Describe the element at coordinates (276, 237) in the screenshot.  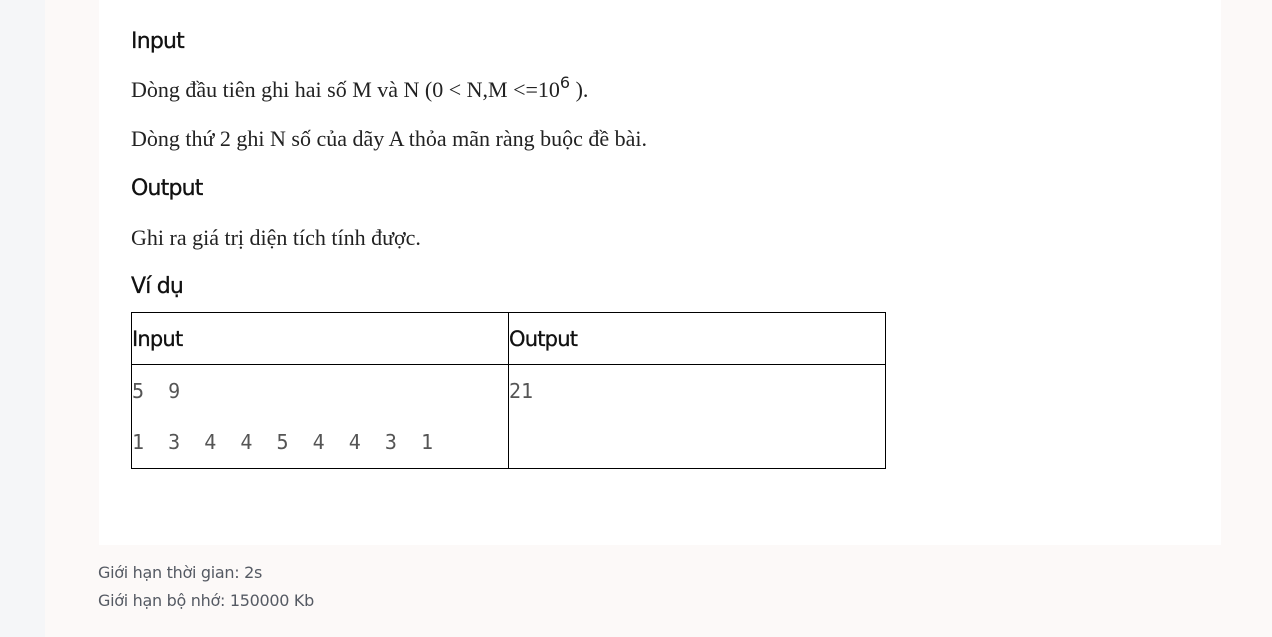
I see `output-description: Ghi ra giá trị diện tích tính được.` at that location.